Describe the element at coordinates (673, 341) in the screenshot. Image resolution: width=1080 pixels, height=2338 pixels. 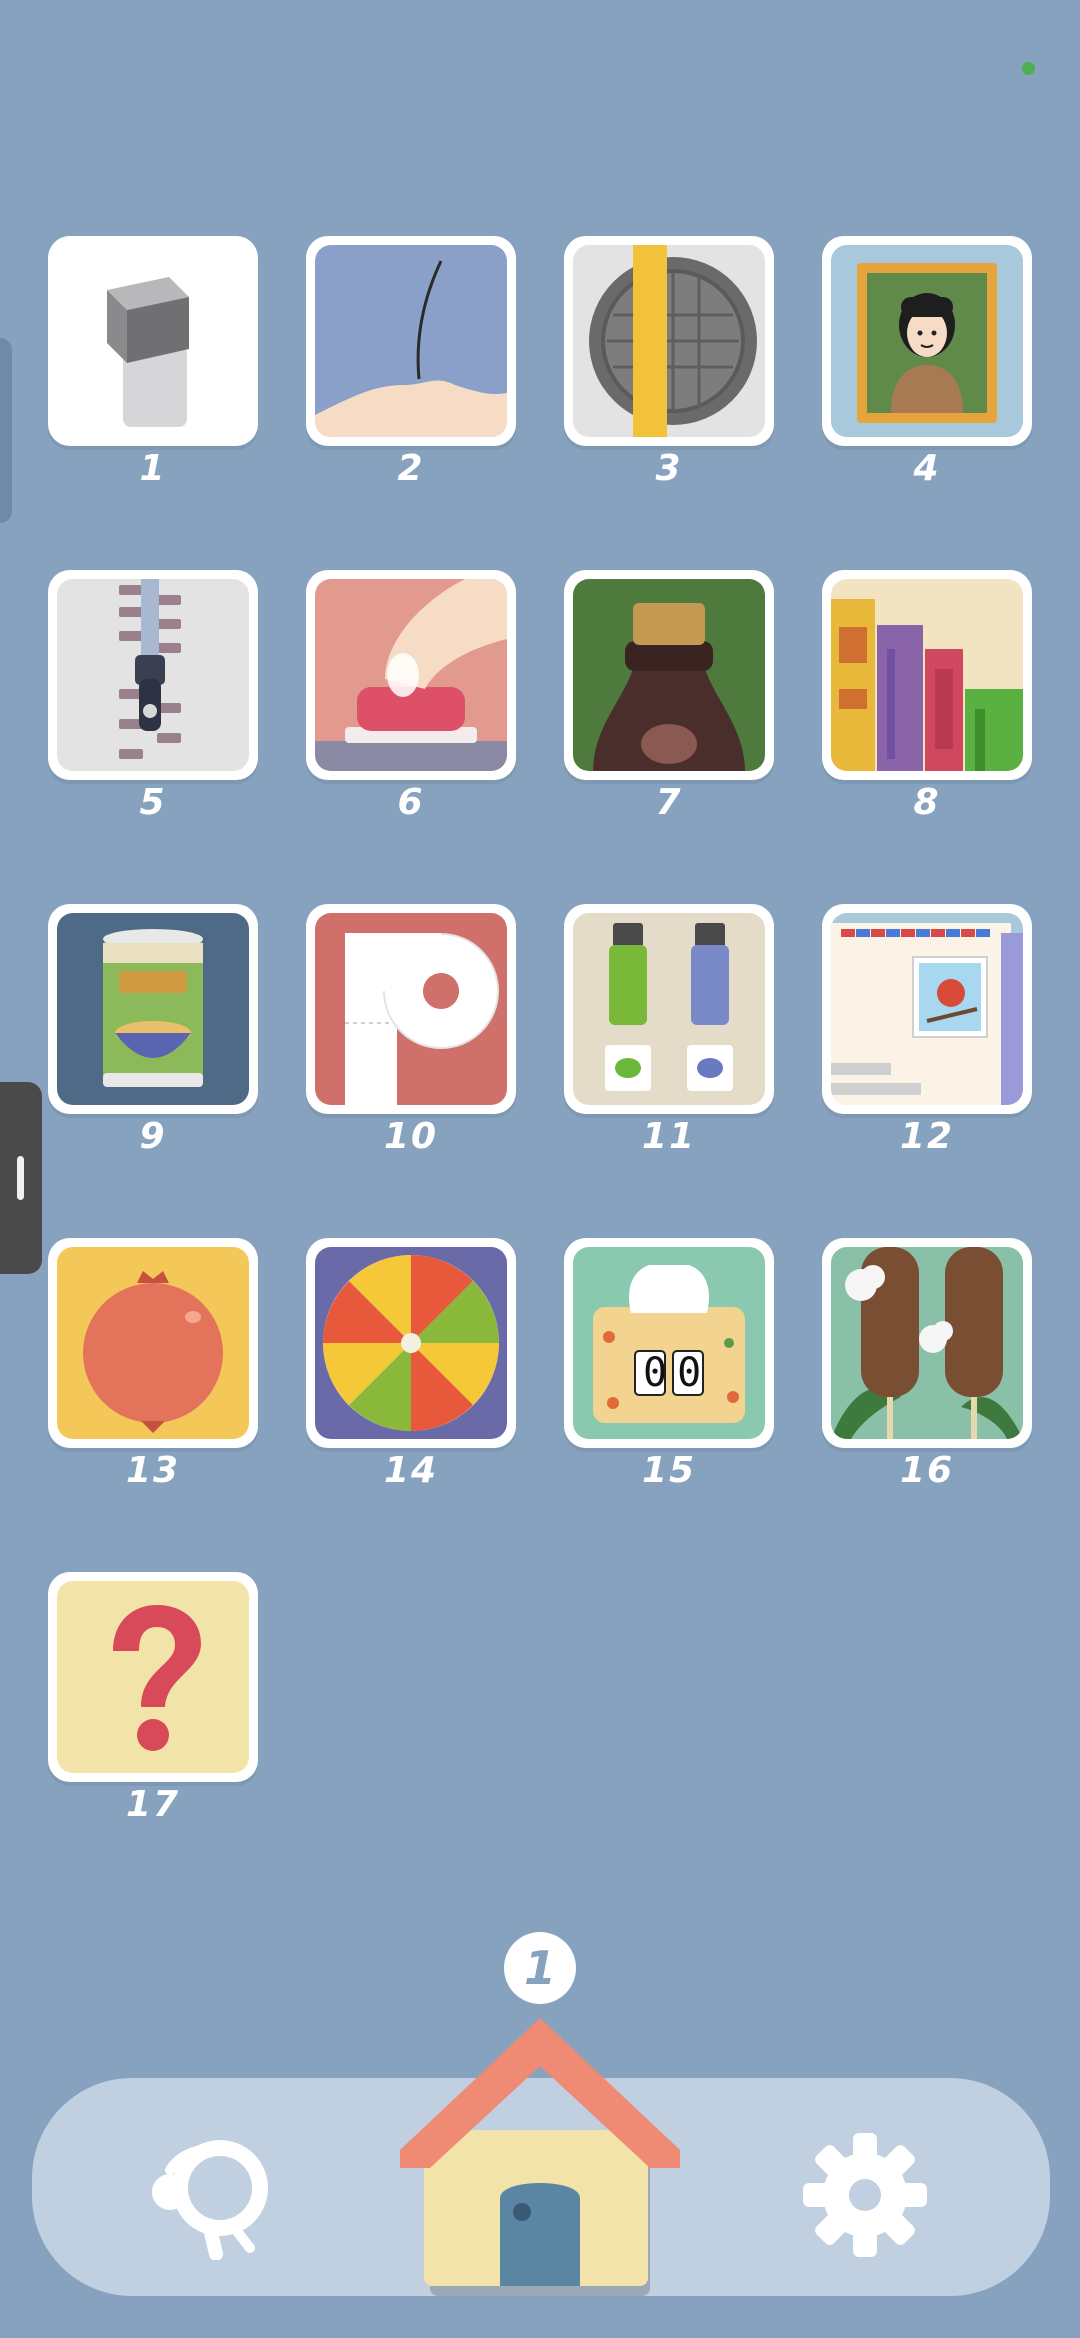
I see `manhole-cover-icon` at that location.